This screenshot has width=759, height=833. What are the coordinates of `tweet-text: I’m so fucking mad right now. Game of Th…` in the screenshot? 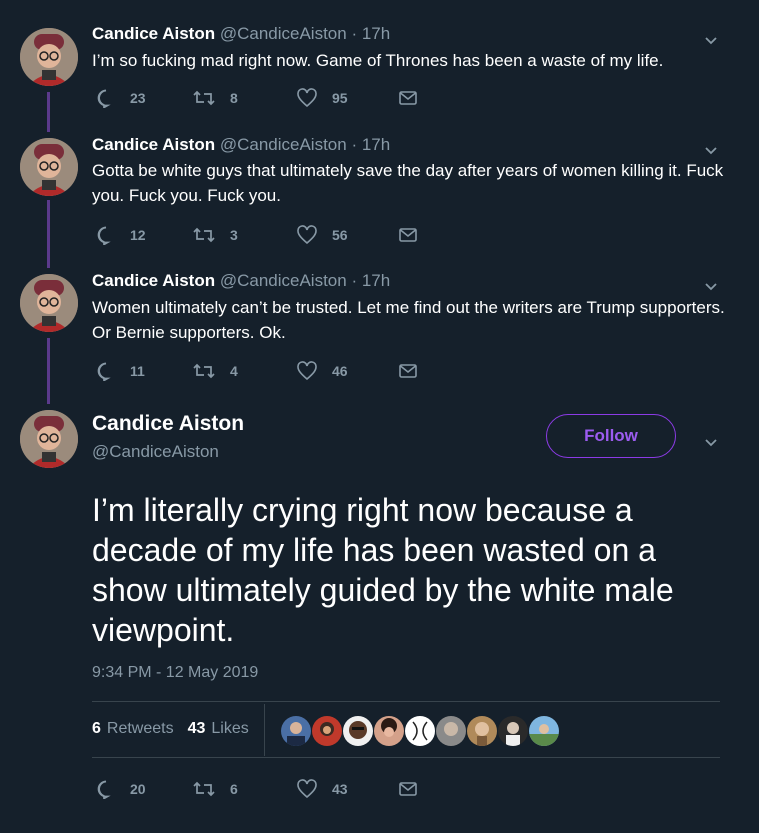 It's located at (378, 60).